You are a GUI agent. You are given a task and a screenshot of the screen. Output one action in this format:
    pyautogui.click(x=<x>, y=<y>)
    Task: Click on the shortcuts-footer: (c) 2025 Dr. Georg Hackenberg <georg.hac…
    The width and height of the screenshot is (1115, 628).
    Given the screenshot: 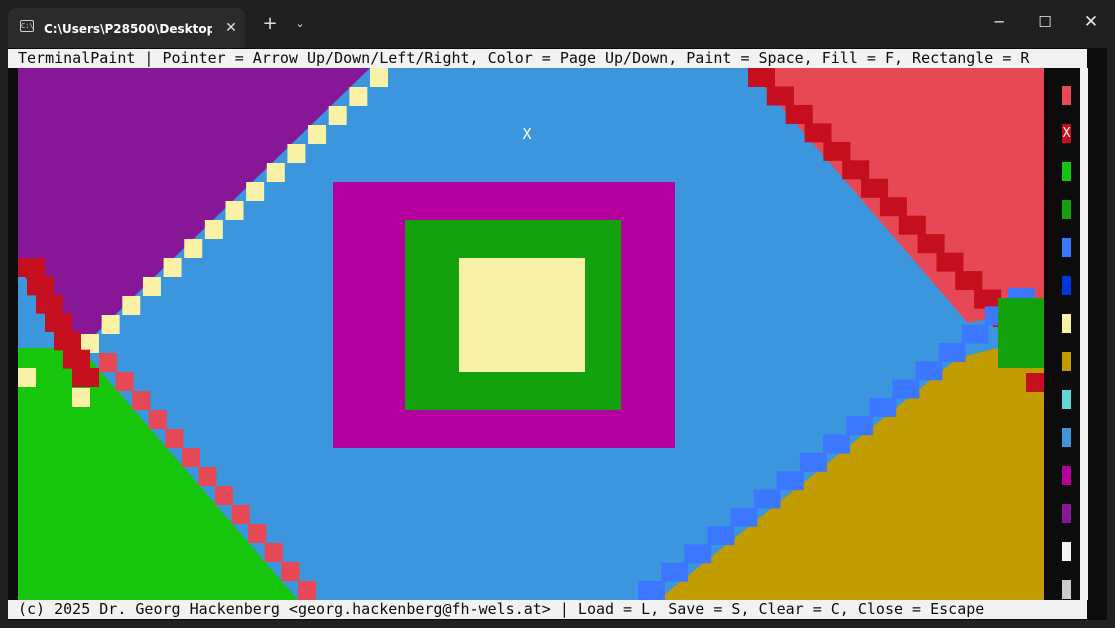 What is the action you would take?
    pyautogui.click(x=530, y=609)
    